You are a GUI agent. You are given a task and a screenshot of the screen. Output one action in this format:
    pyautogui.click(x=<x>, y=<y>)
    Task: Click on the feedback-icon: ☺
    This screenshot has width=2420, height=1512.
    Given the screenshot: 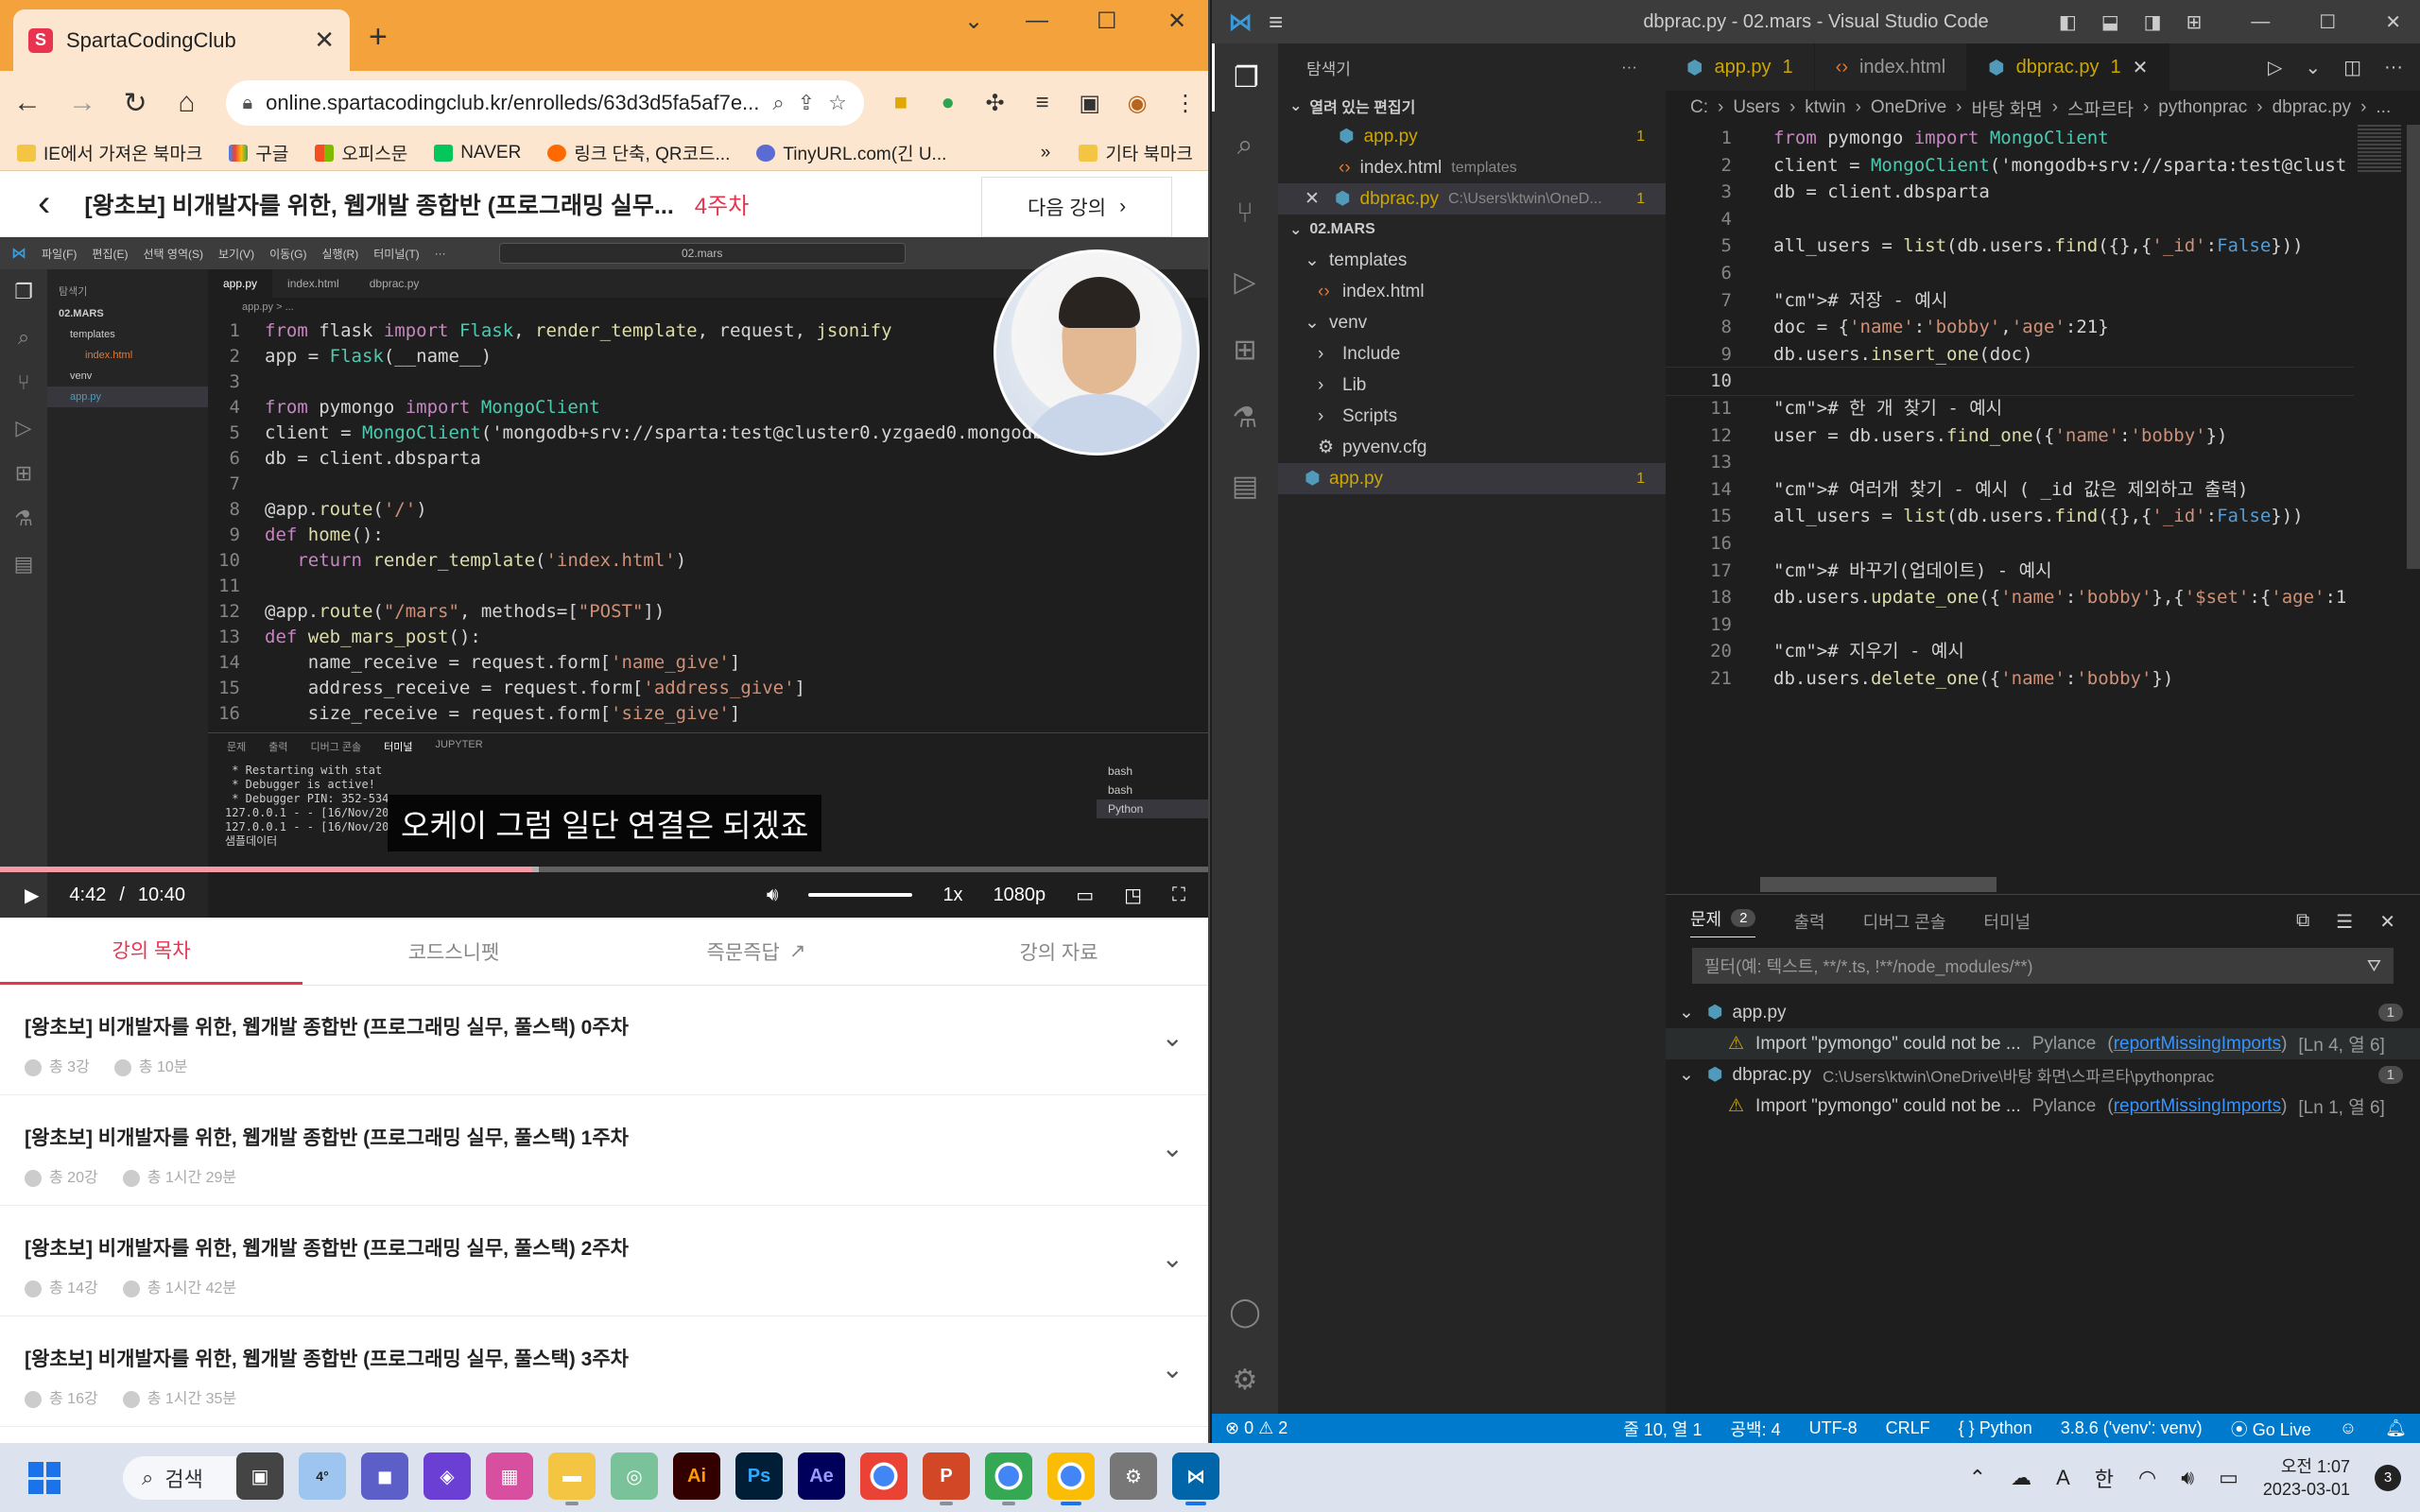 What is the action you would take?
    pyautogui.click(x=2348, y=1428)
    